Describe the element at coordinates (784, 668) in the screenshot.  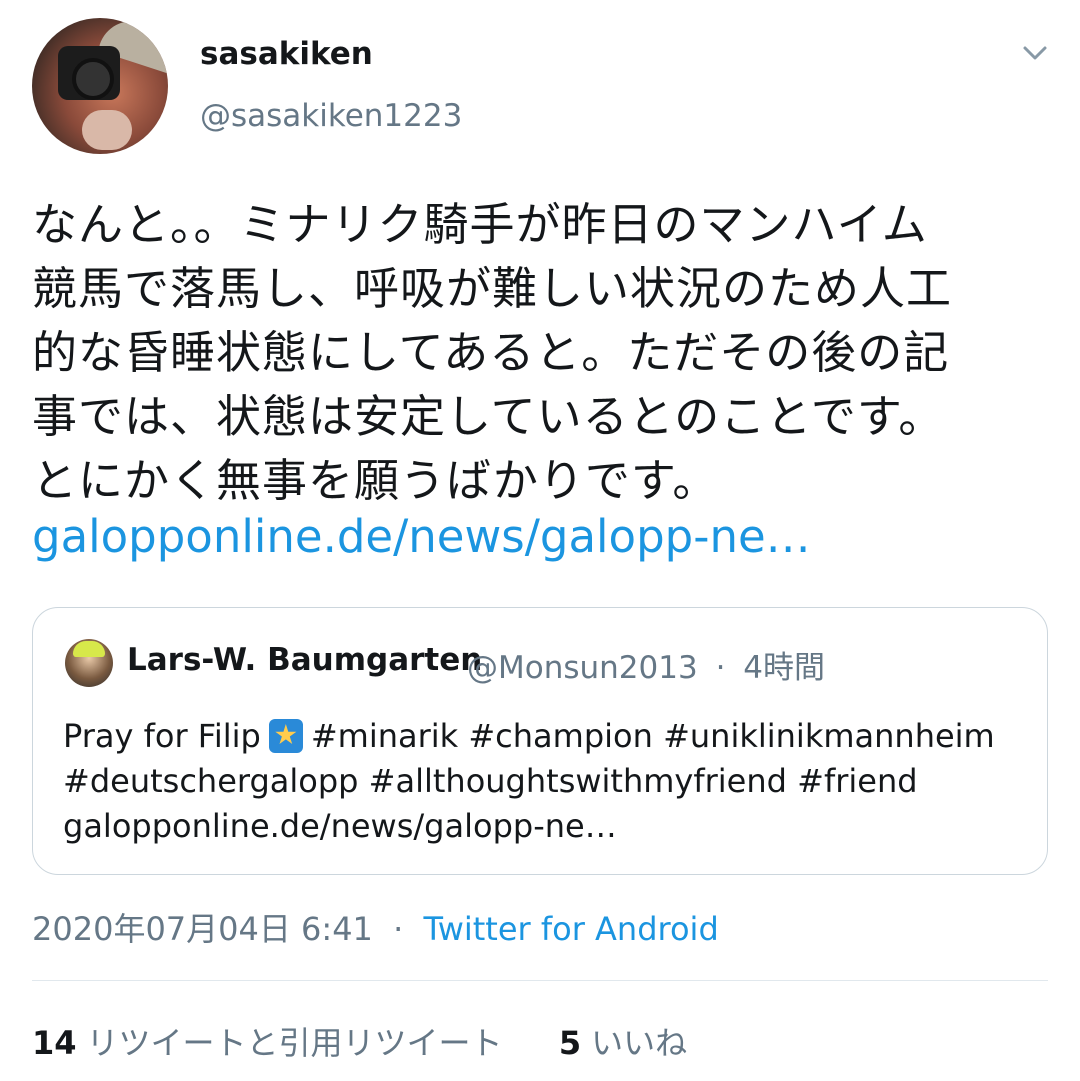
I see `quoted-time: 4時間` at that location.